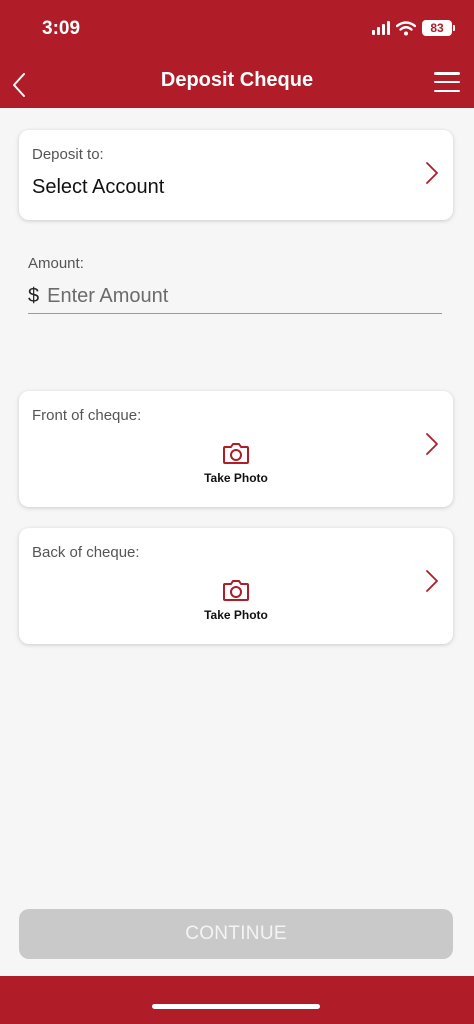 This screenshot has width=474, height=1024. I want to click on continue-button: CONTINUE, so click(236, 934).